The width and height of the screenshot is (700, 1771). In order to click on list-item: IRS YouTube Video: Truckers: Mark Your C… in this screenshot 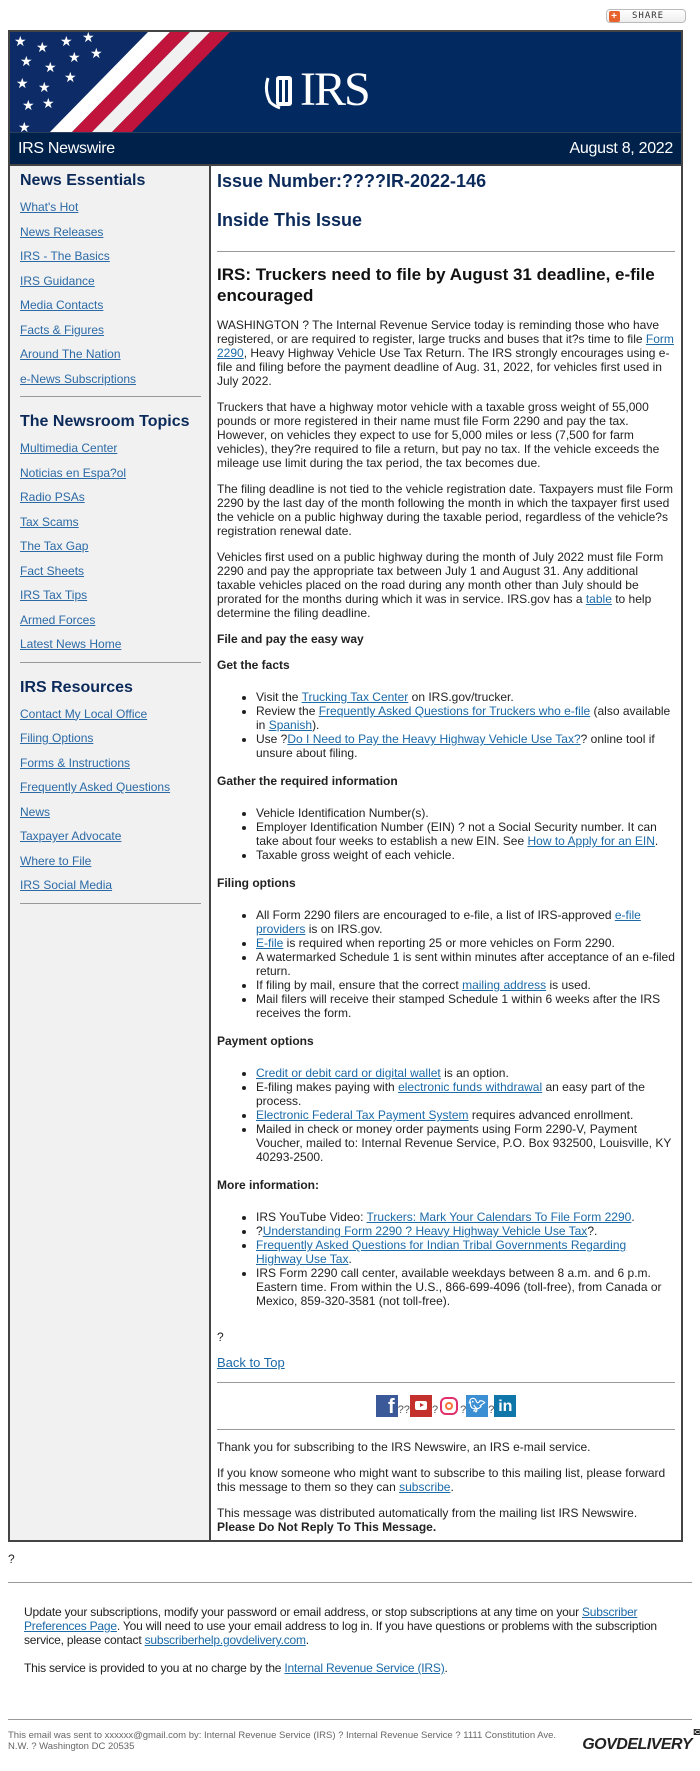, I will do `click(465, 1217)`.